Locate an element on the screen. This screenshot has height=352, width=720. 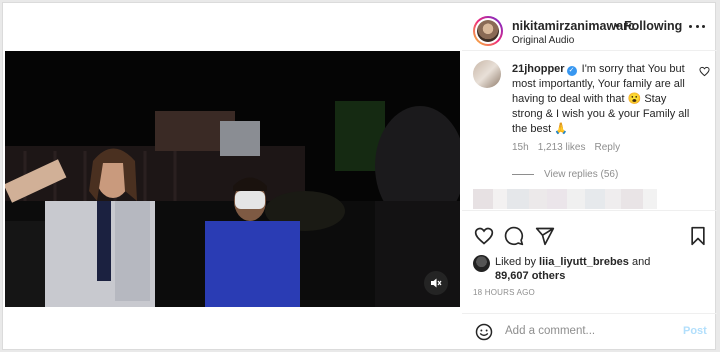
comment-likes: 1,213 likes is located at coordinates (562, 147).